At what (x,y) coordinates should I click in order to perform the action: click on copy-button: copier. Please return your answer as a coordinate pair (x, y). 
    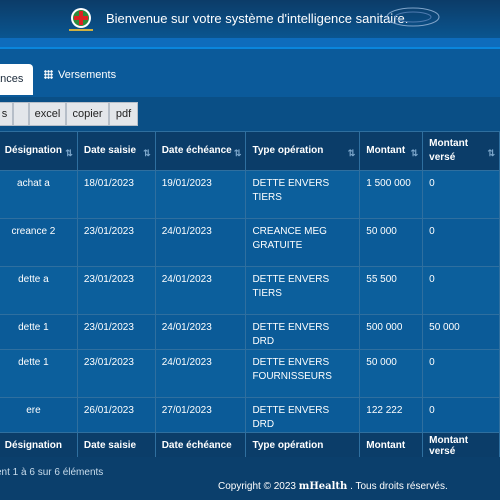
    Looking at the image, I should click on (87, 114).